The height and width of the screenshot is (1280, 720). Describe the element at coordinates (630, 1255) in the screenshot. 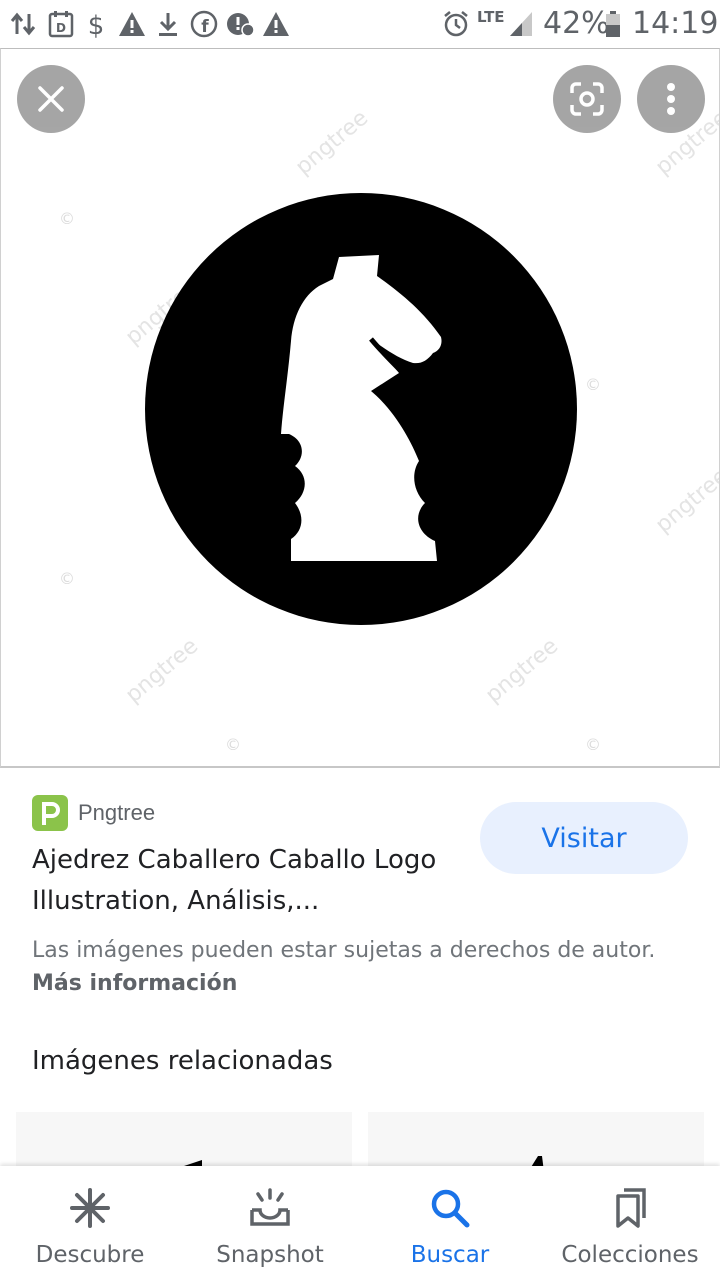

I see `nav-label: Colecciones` at that location.